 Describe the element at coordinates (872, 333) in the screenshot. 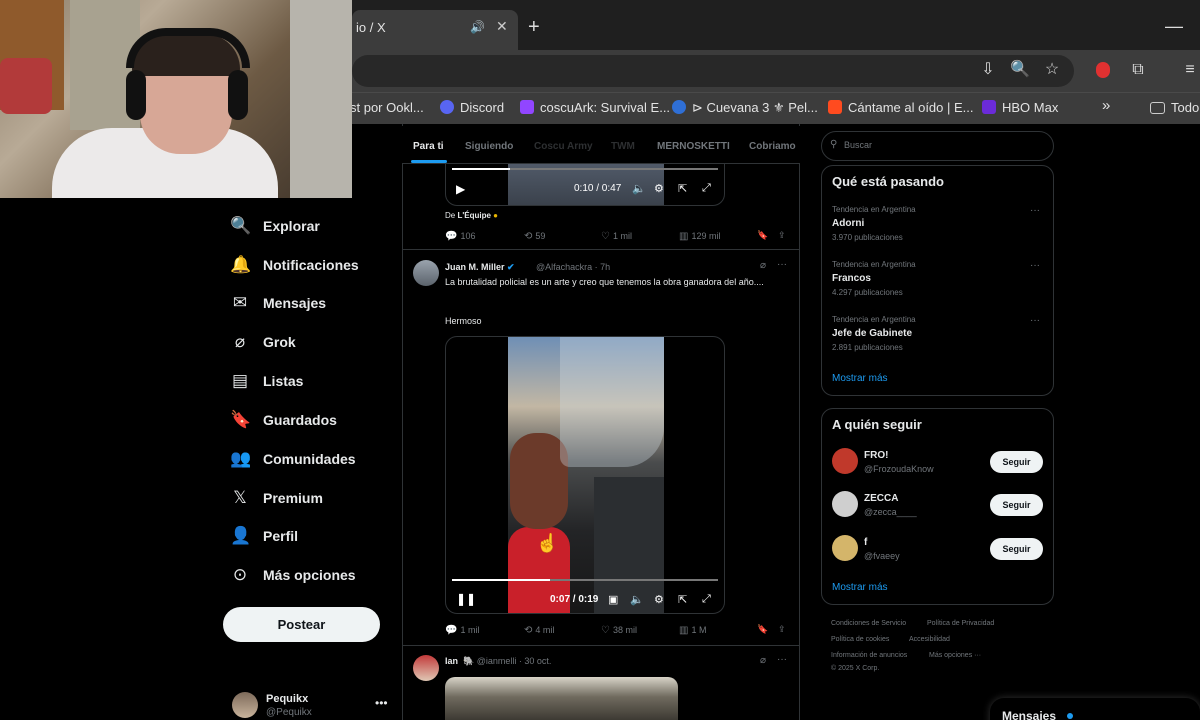

I see `trend-name: Jefe de Gabinete` at that location.